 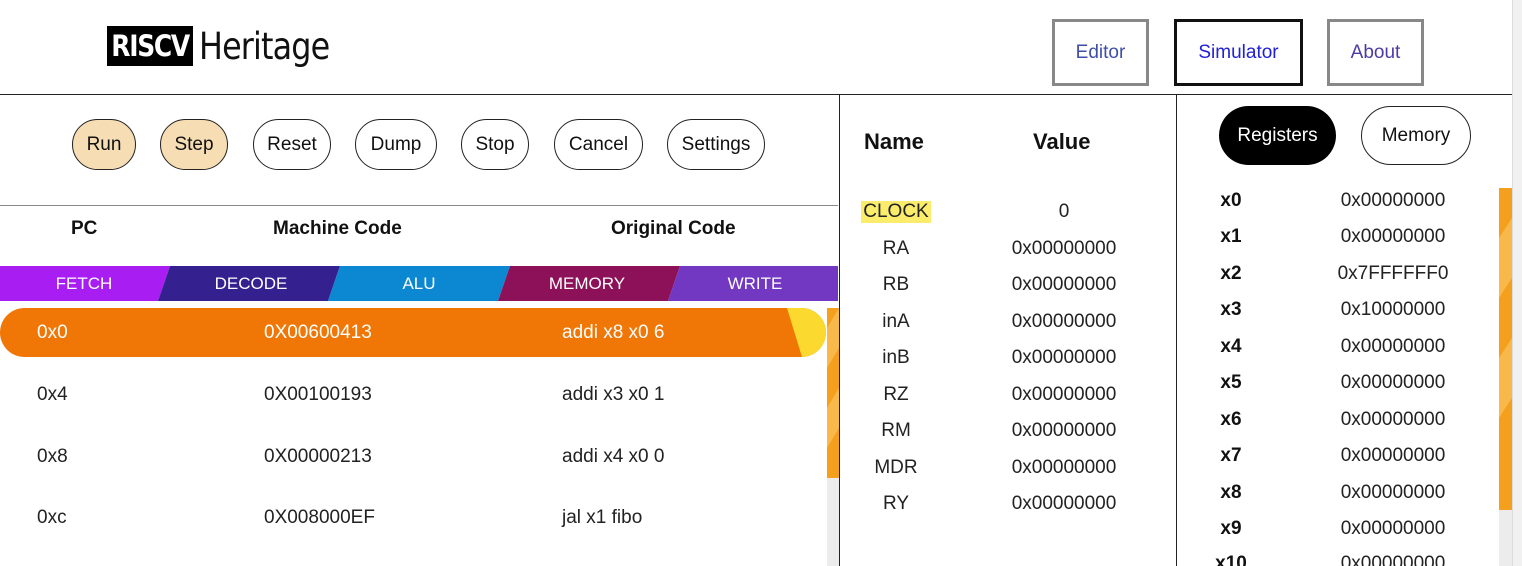 I want to click on row-pc: 0x4, so click(x=52, y=394).